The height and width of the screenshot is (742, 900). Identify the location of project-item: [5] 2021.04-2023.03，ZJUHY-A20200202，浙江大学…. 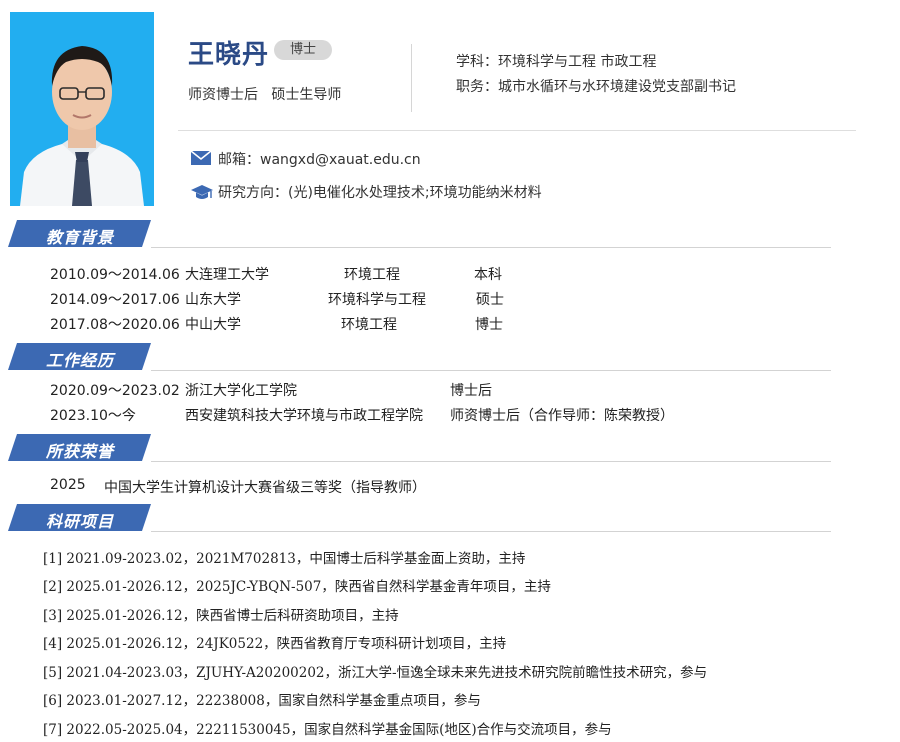
(375, 673).